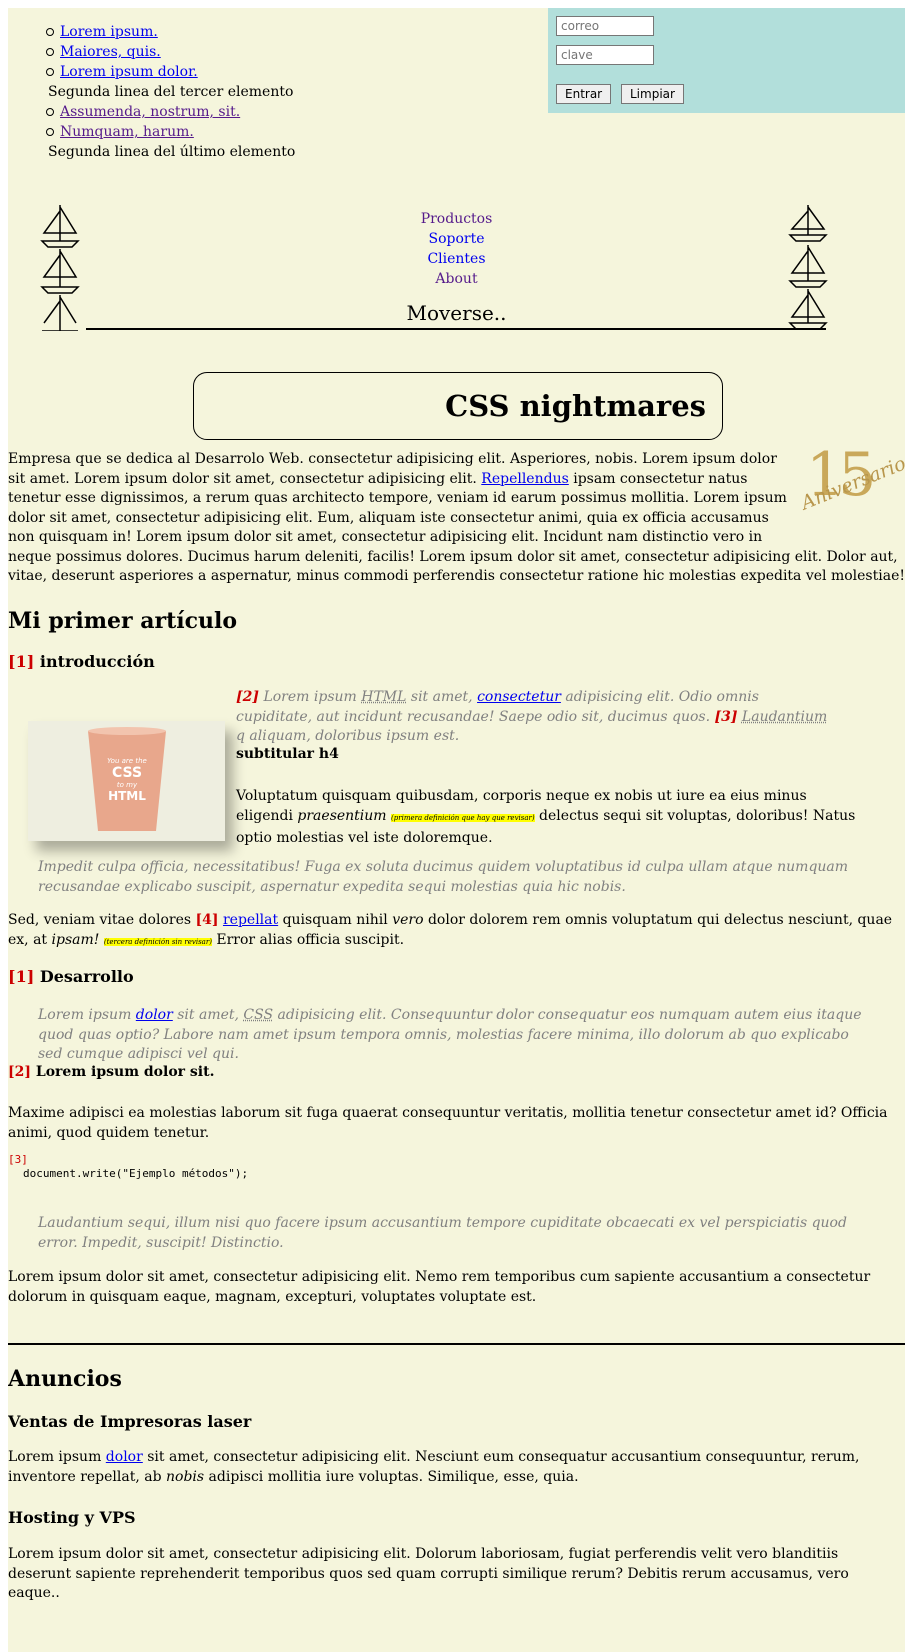  Describe the element at coordinates (127, 132) in the screenshot. I see `list-link-5: Numquam, harum.` at that location.